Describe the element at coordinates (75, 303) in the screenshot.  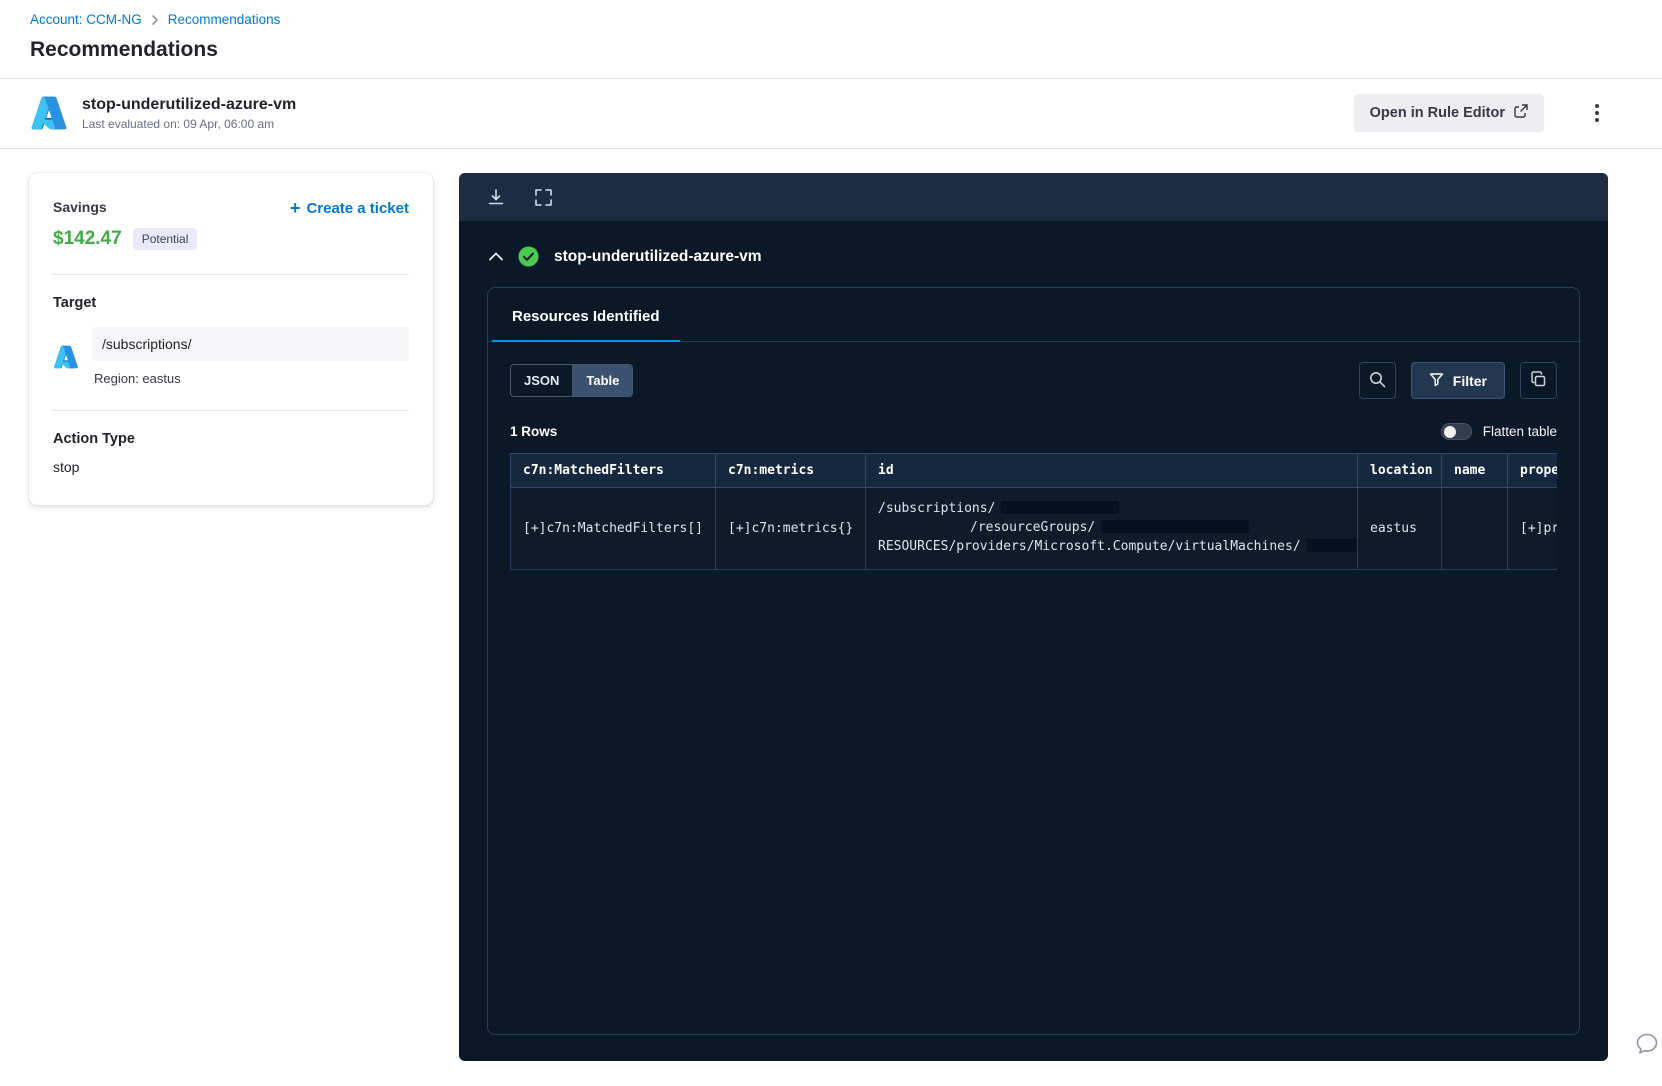
I see `target-label: Target` at that location.